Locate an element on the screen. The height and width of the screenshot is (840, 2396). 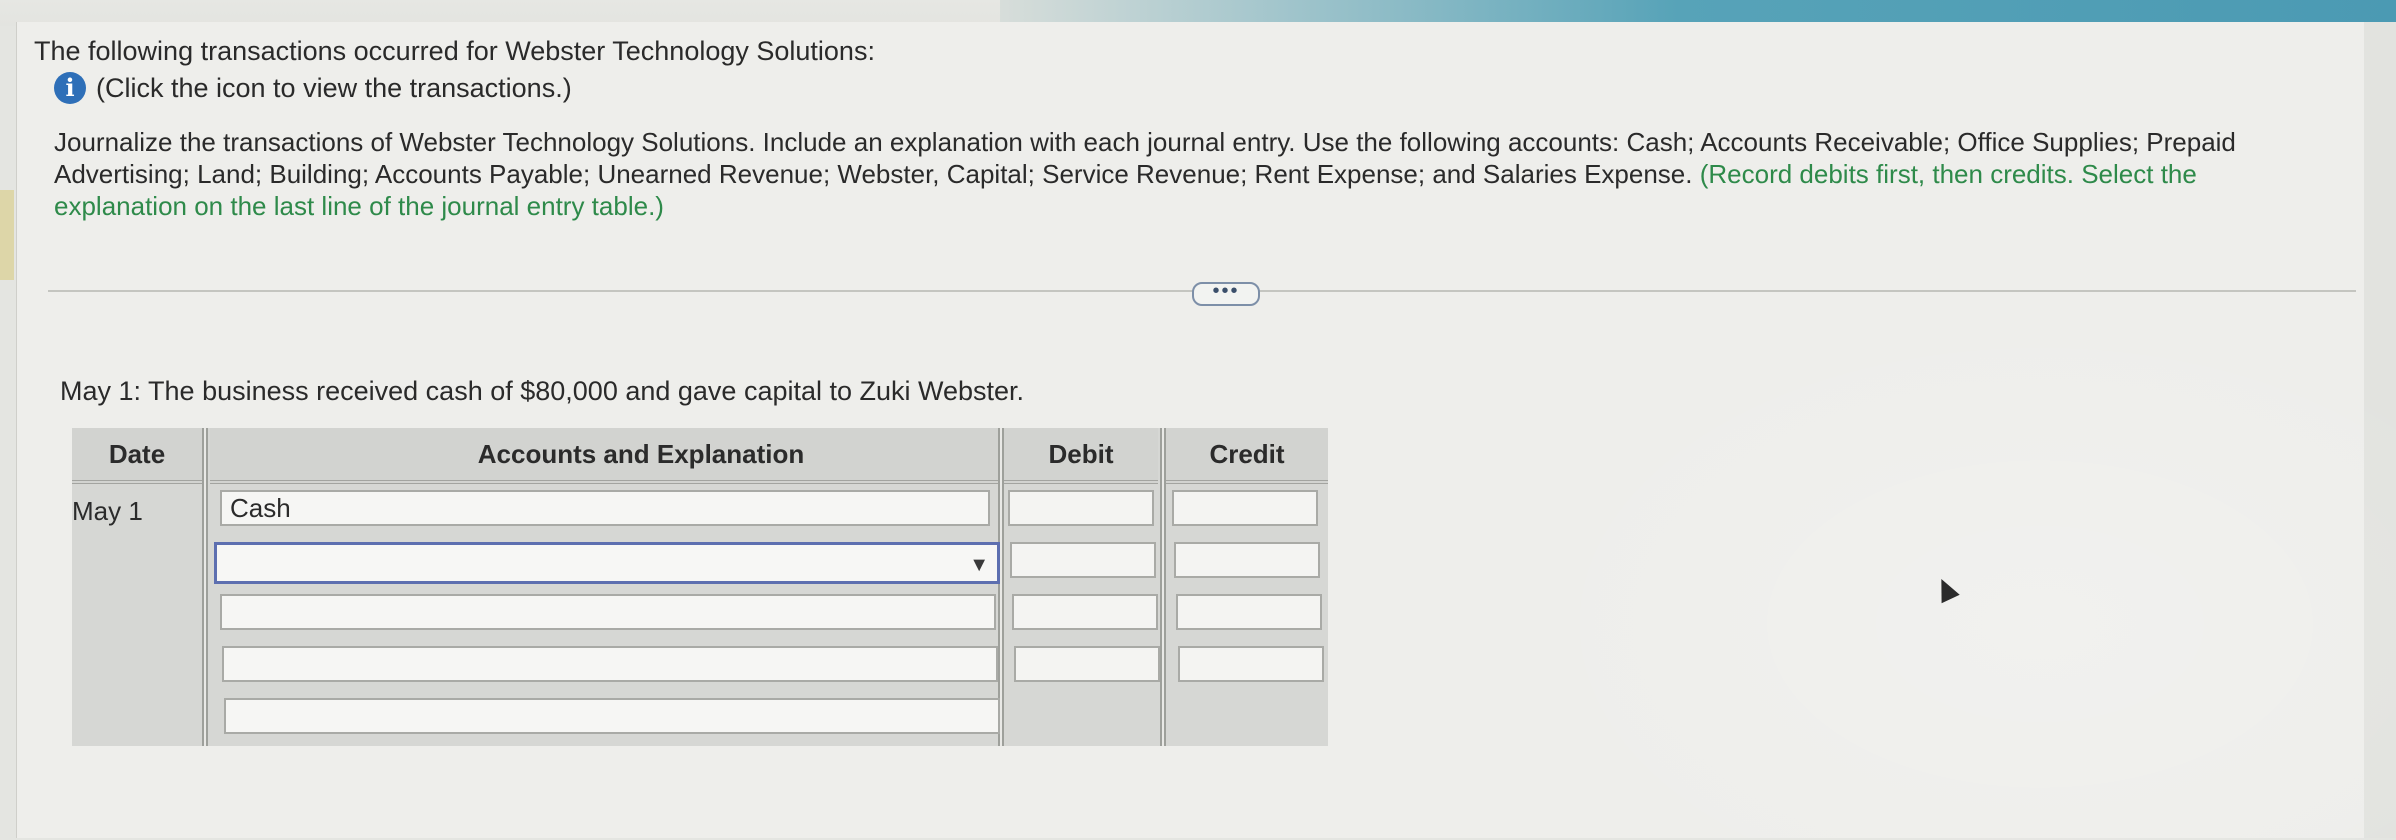
more-button: ••• is located at coordinates (1226, 293).